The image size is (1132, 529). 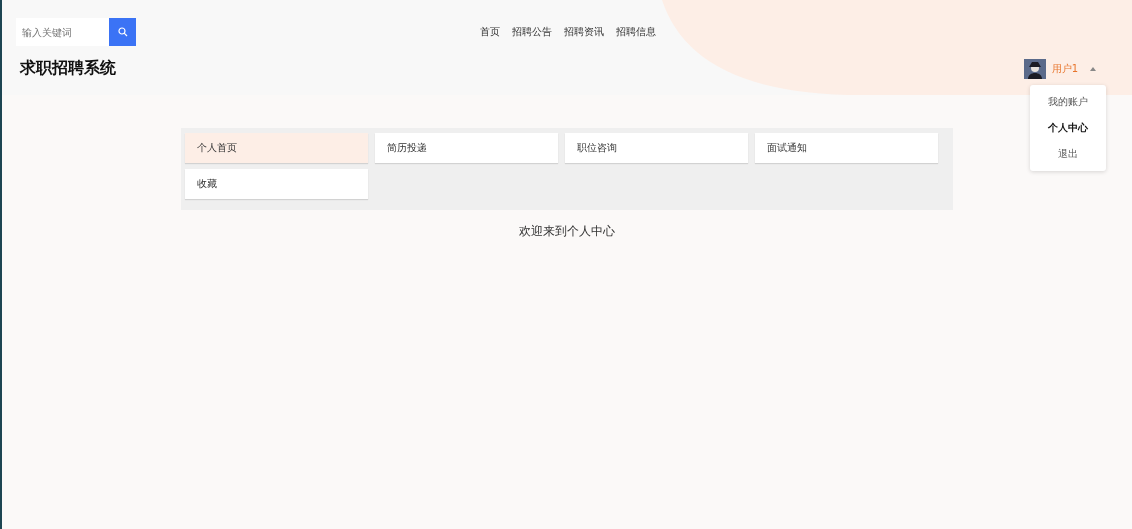 What do you see at coordinates (584, 32) in the screenshot?
I see `nav-link: 招聘资讯` at bounding box center [584, 32].